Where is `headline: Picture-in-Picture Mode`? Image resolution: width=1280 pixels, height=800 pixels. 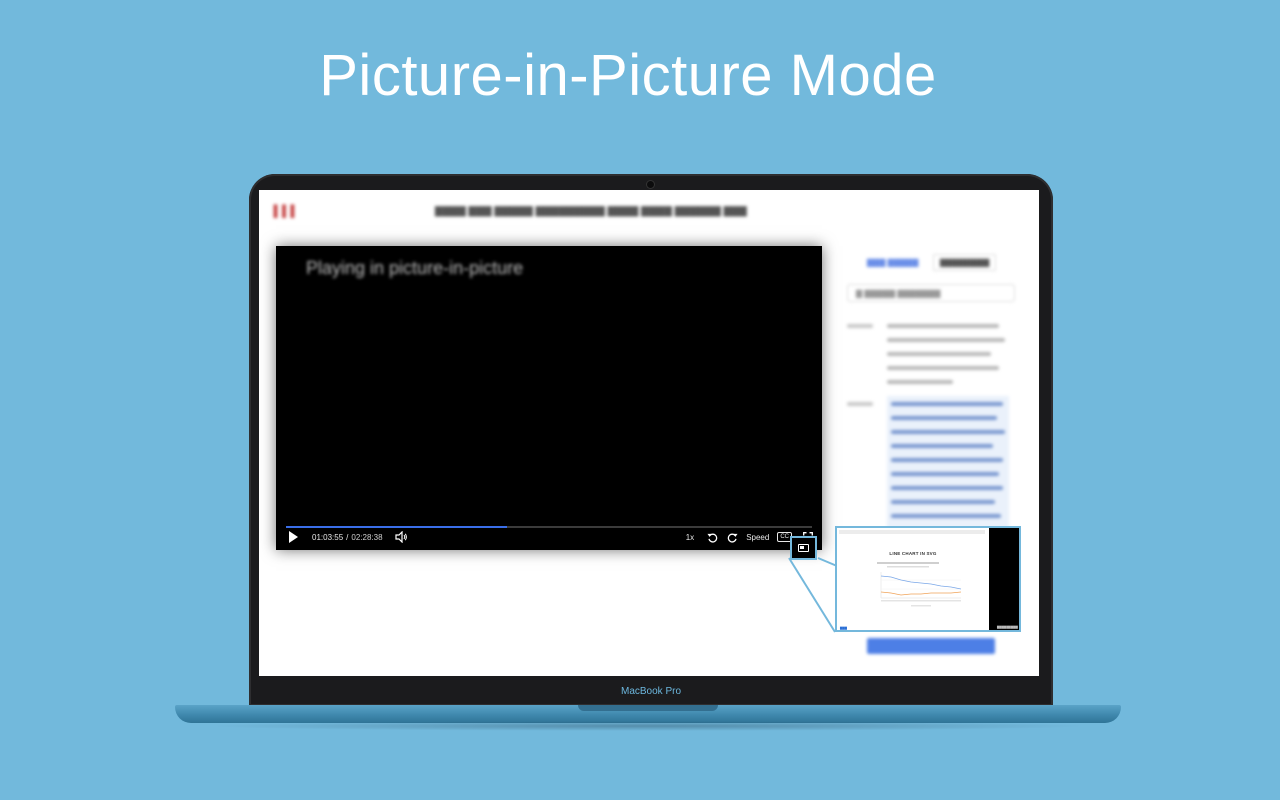 headline: Picture-in-Picture Mode is located at coordinates (628, 75).